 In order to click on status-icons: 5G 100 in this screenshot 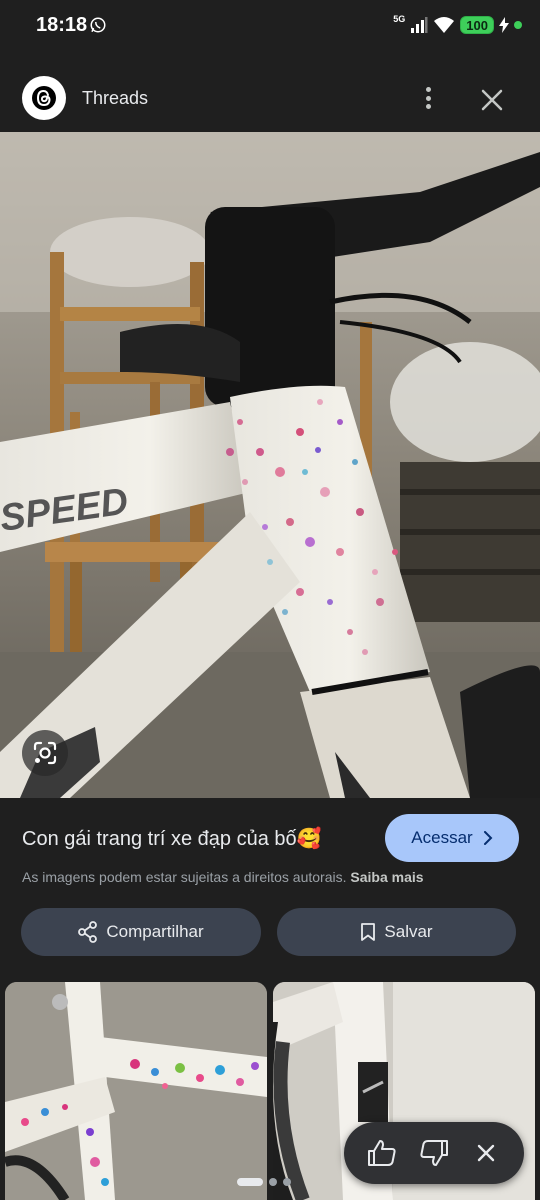, I will do `click(457, 25)`.